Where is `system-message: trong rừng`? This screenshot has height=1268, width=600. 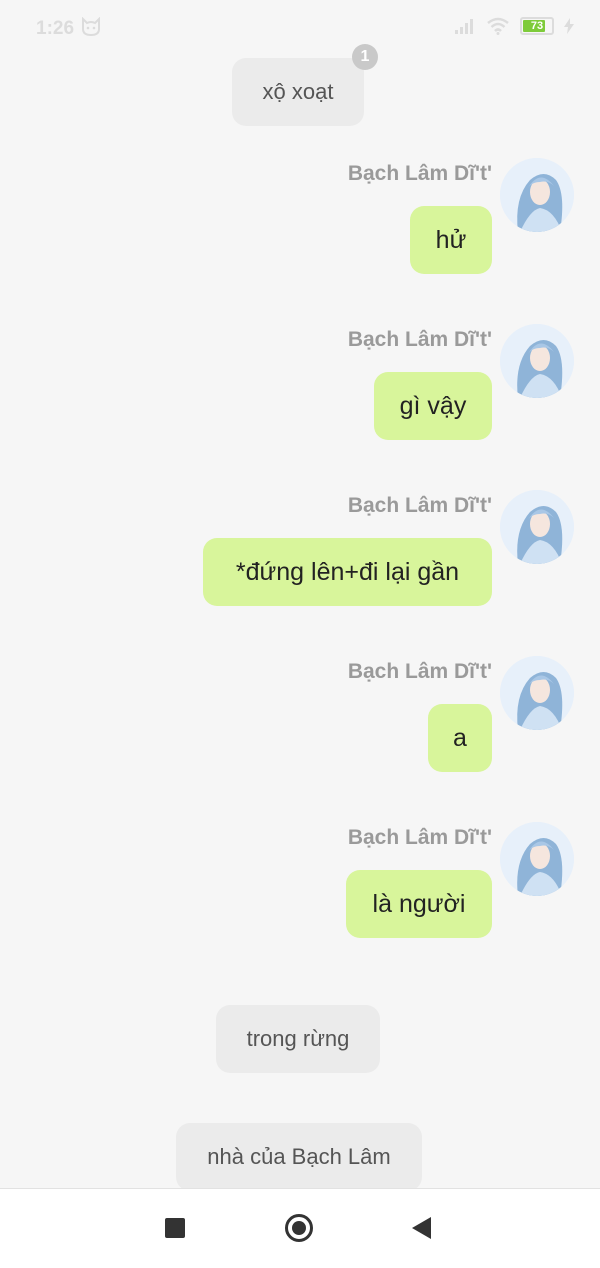
system-message: trong rừng is located at coordinates (298, 1039).